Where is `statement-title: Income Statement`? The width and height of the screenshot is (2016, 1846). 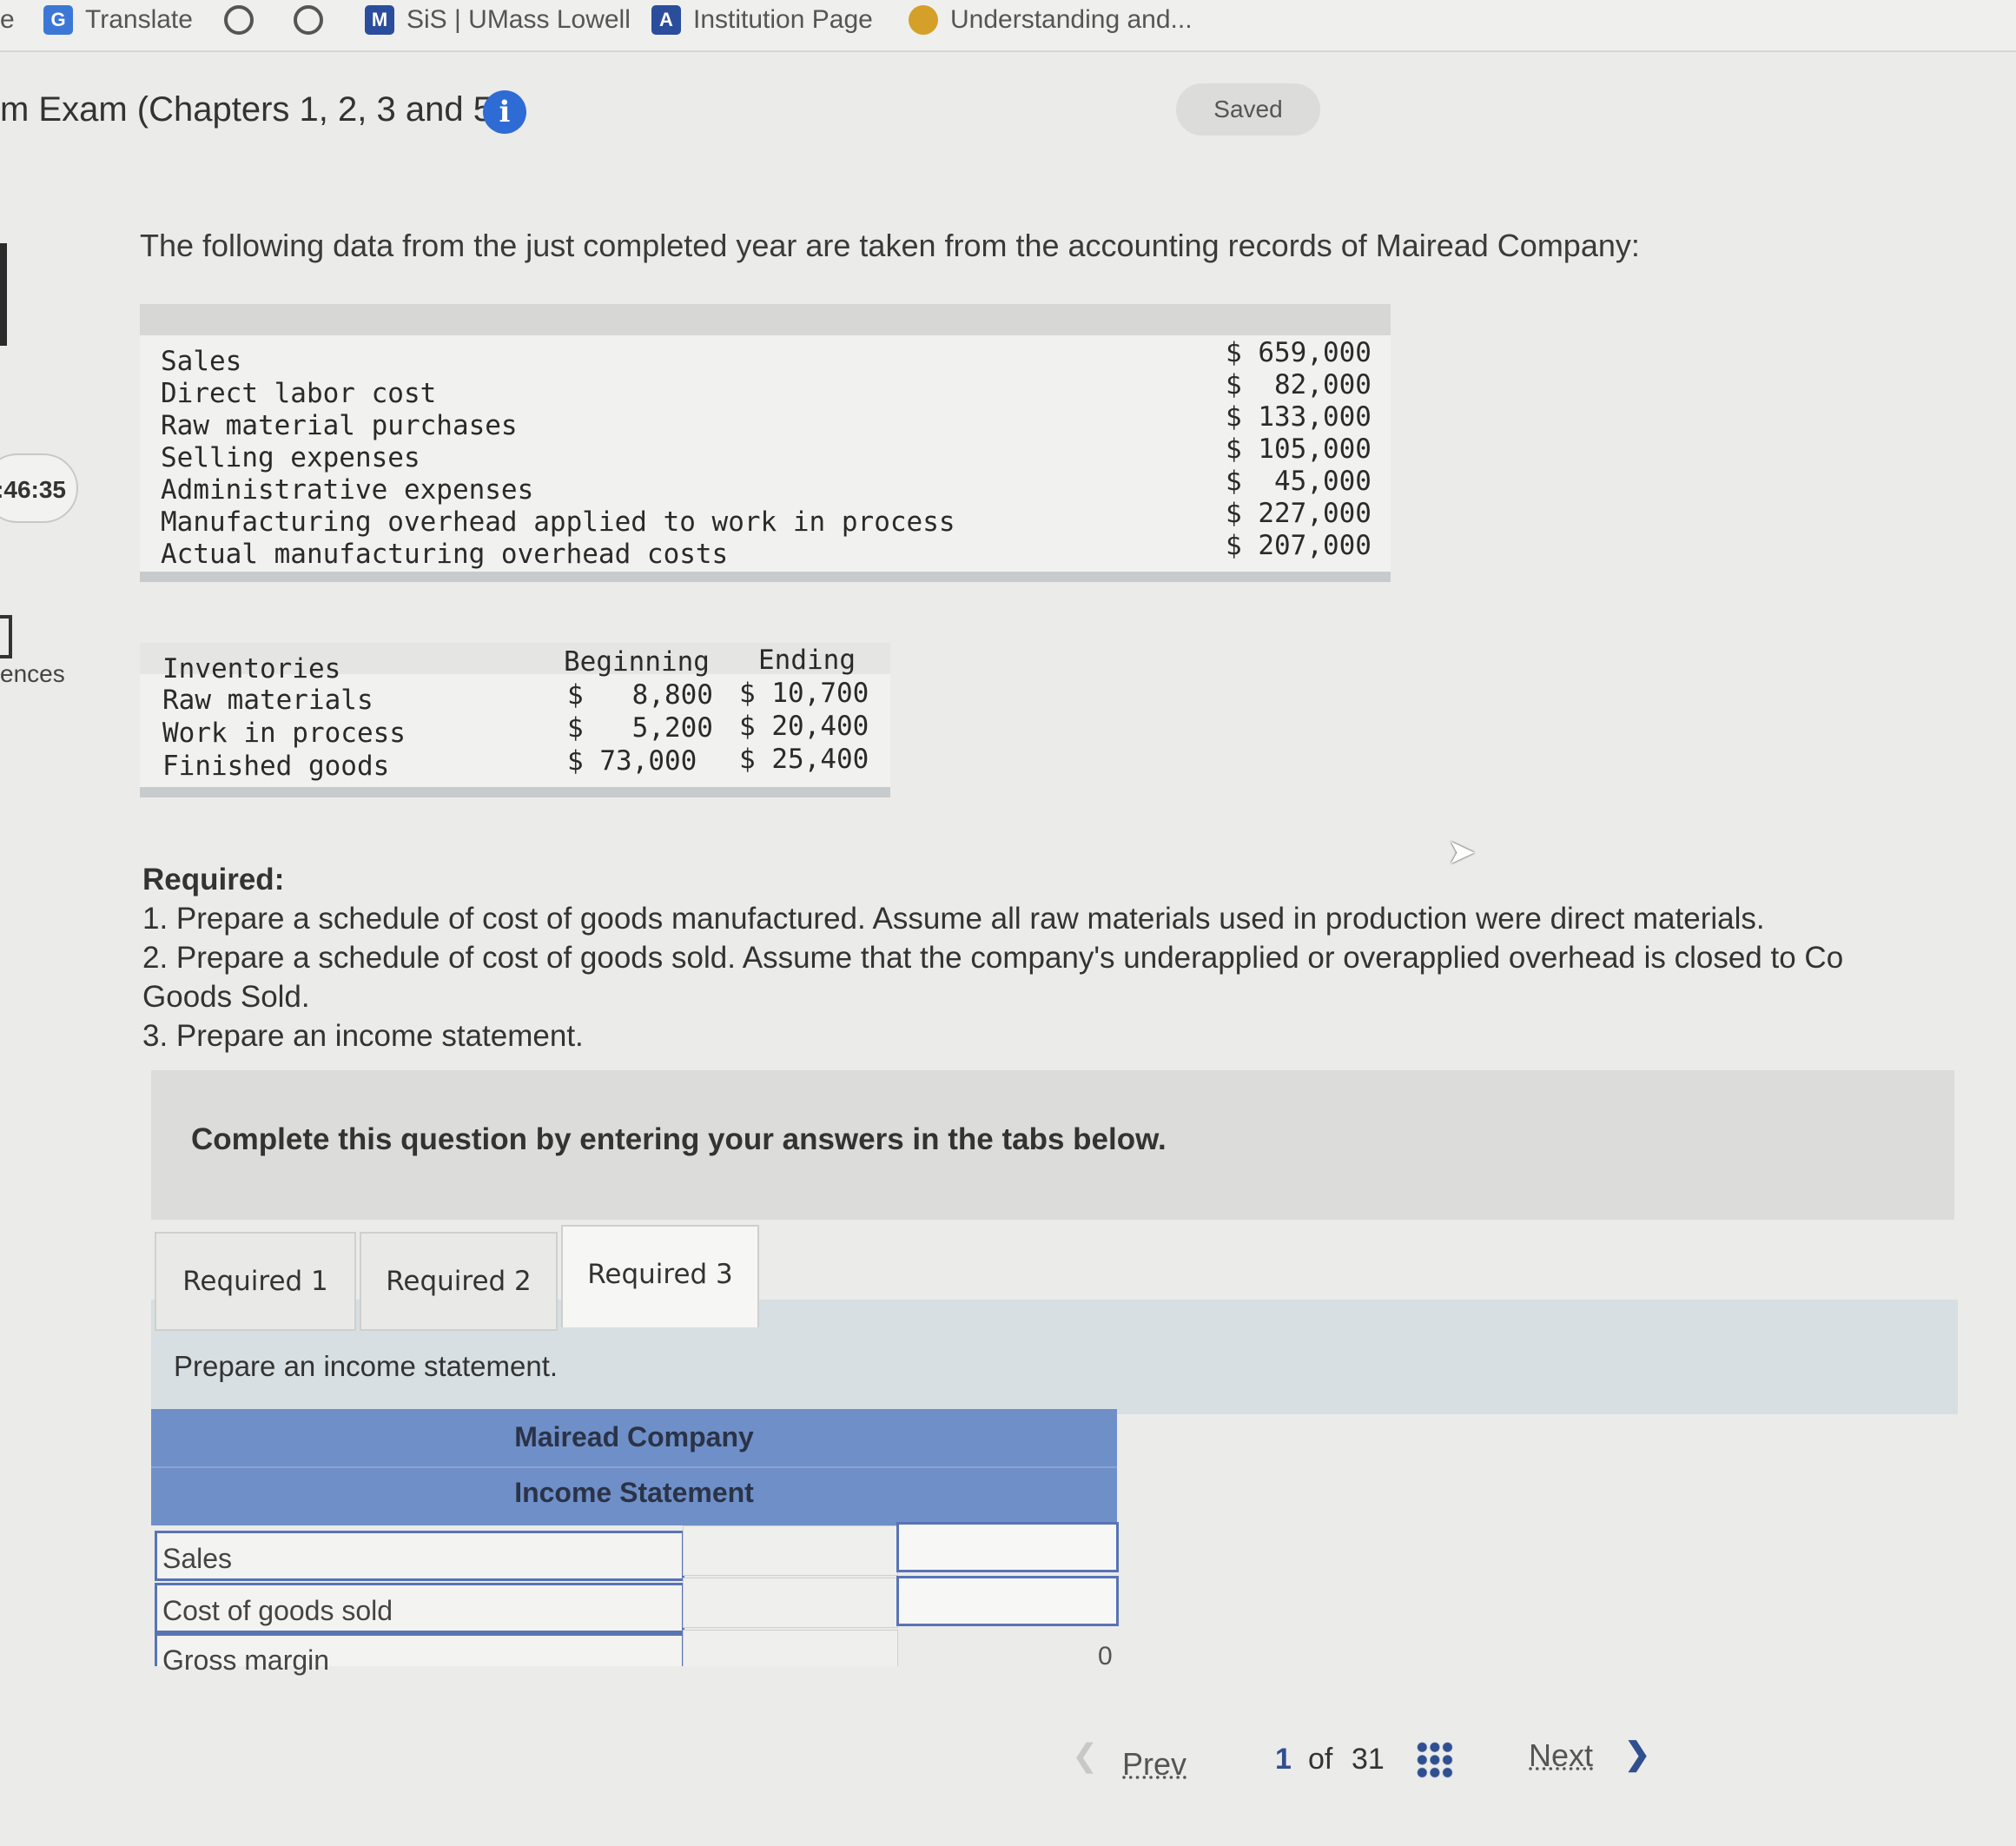
statement-title: Income Statement is located at coordinates (634, 1492).